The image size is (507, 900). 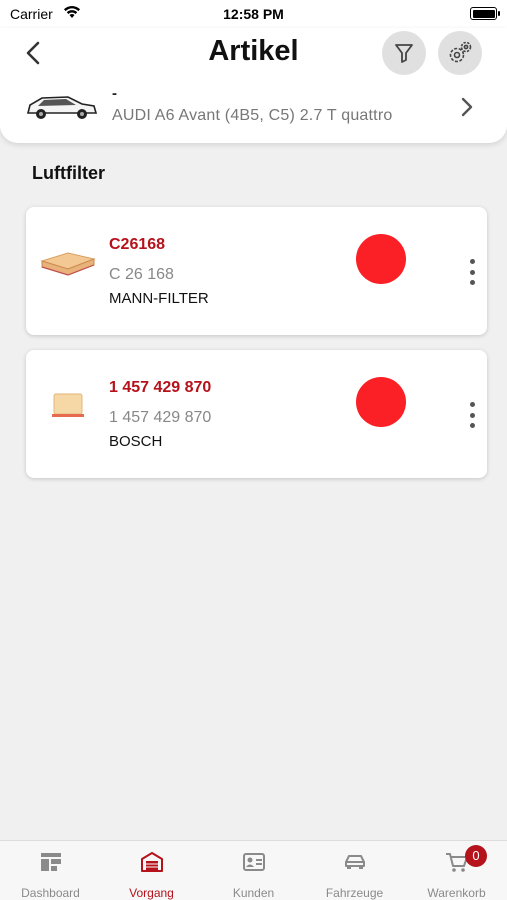 I want to click on tab-label: Vorgang, so click(x=151, y=893).